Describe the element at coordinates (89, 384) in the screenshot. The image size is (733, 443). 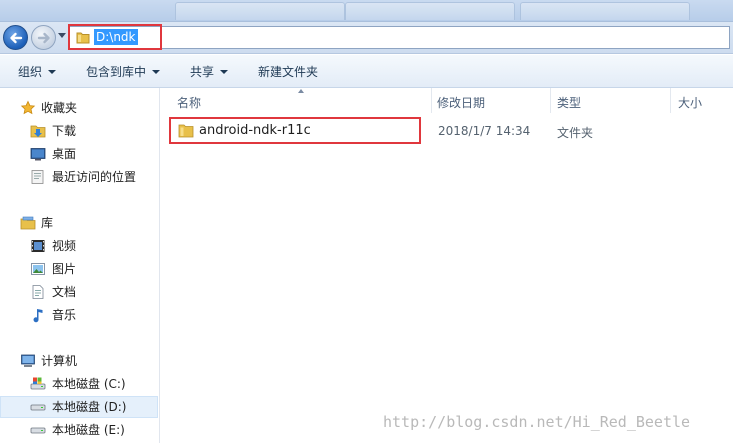
I see `sidebar-item-label: 本地磁盘 (C:)` at that location.